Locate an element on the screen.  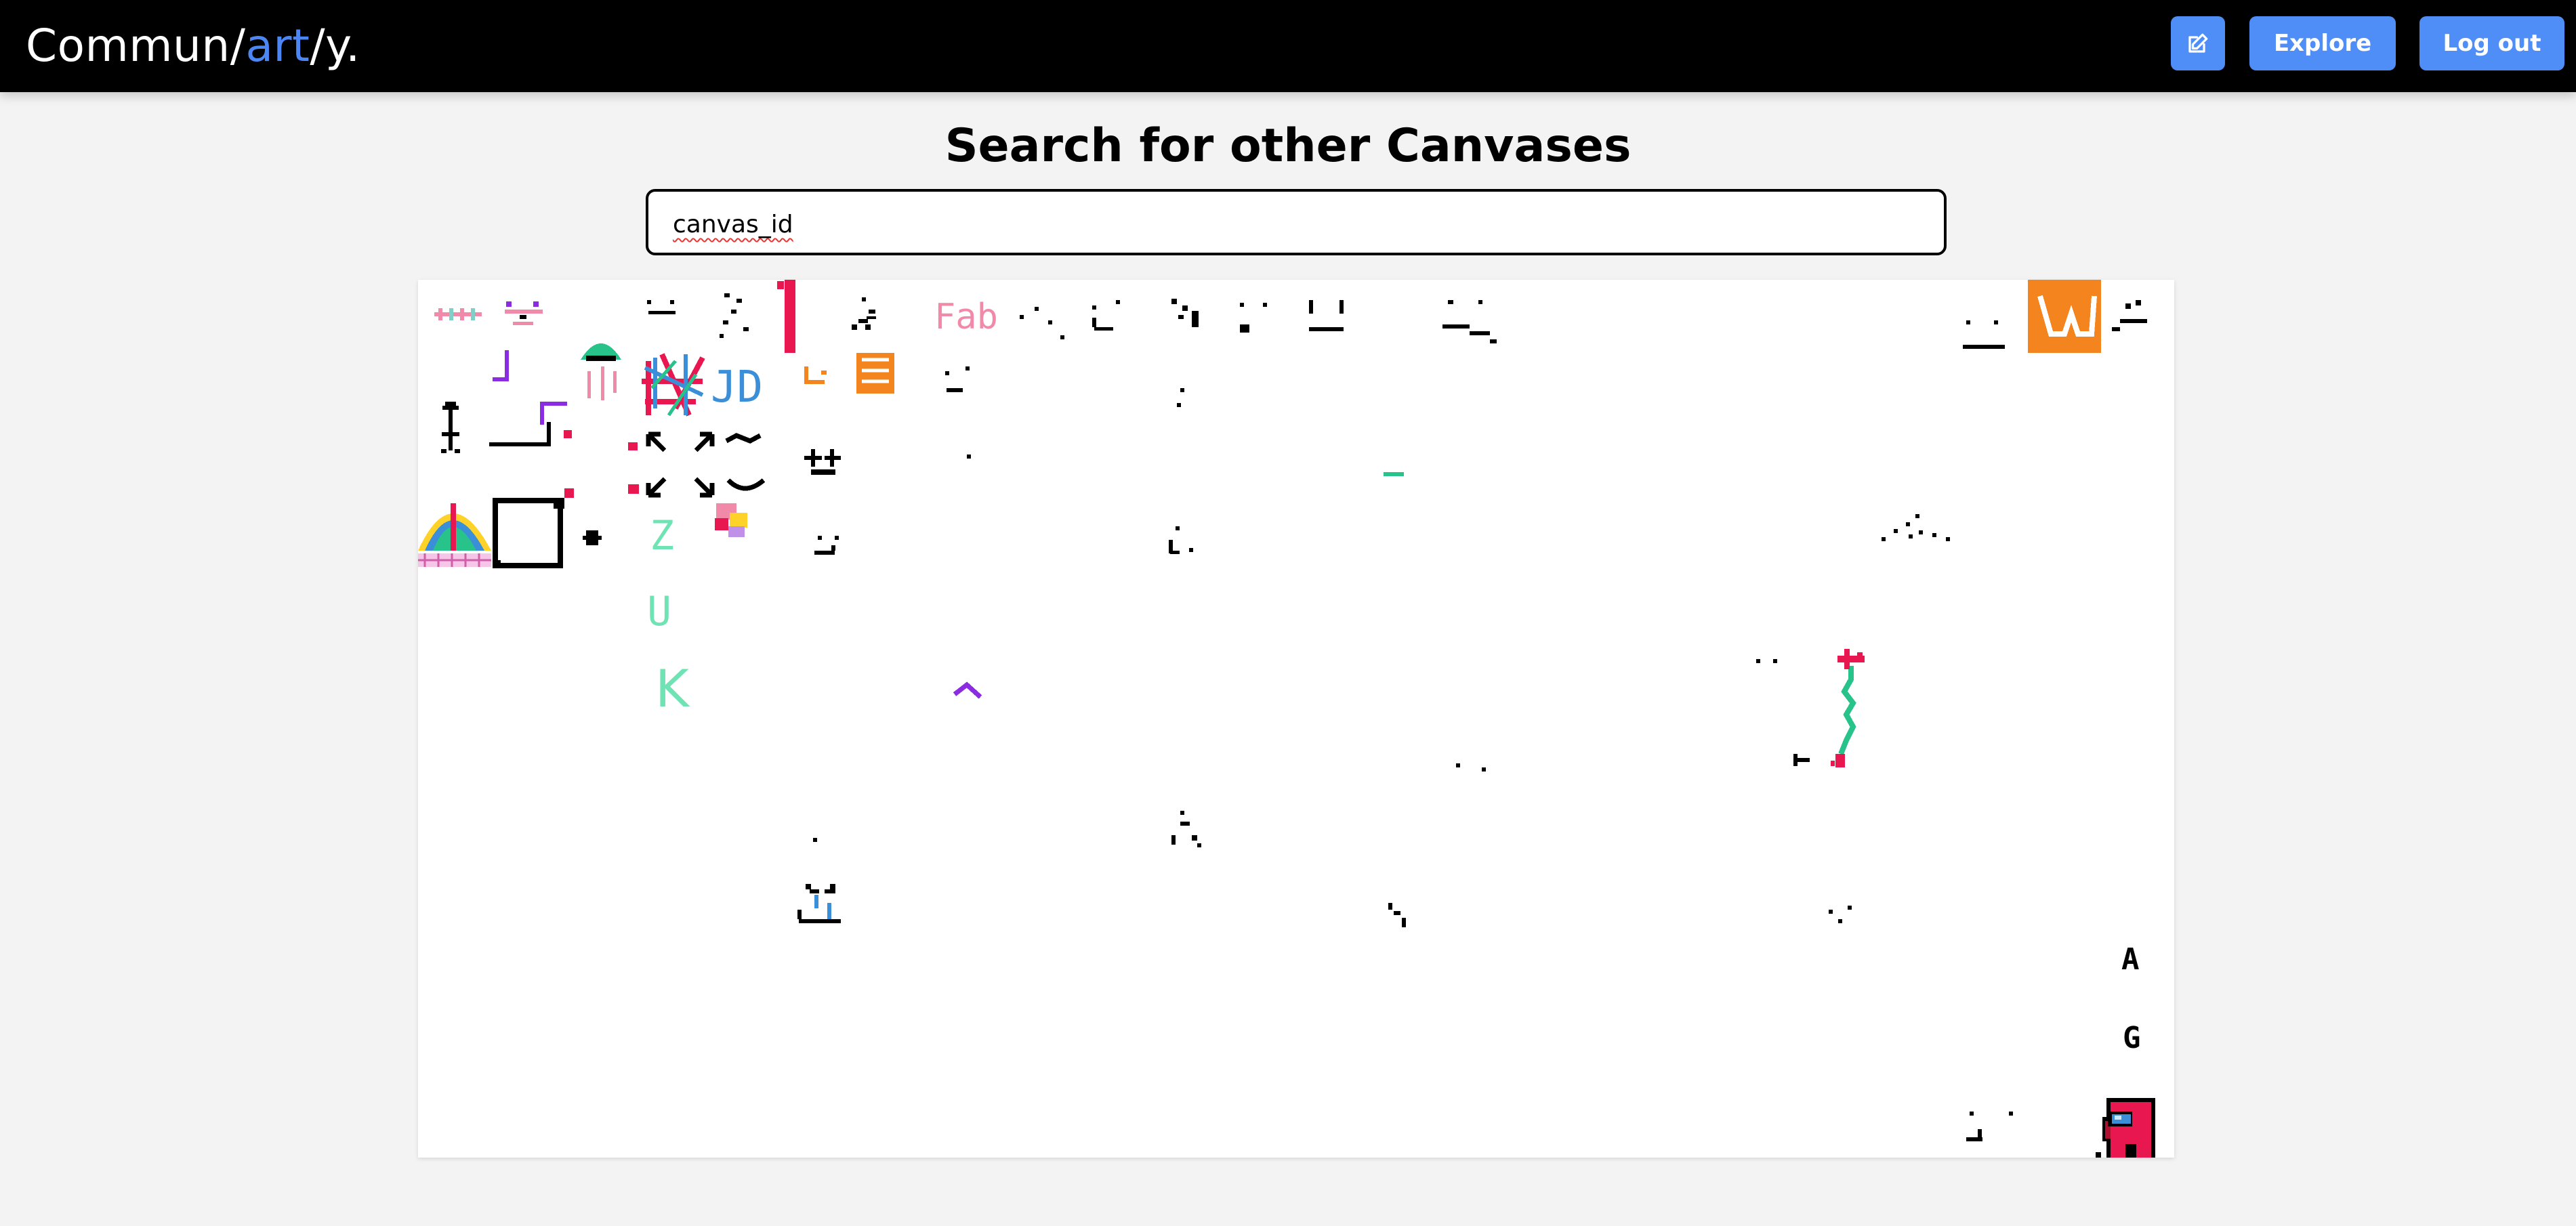
pixel-art-jellyfish is located at coordinates (601, 371).